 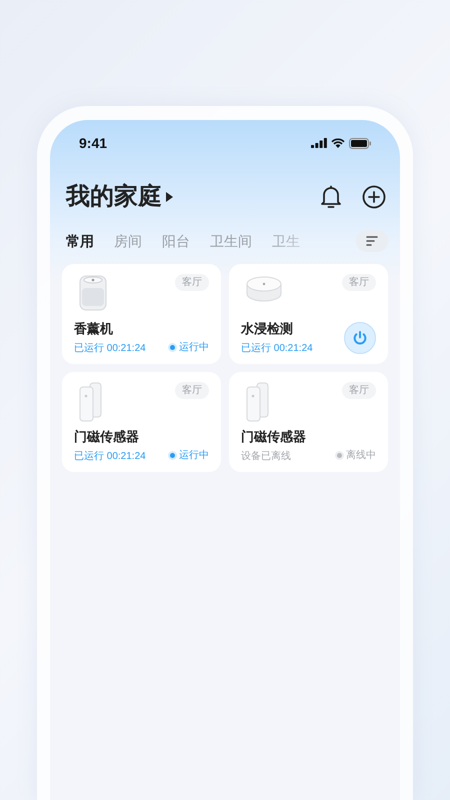 What do you see at coordinates (331, 197) in the screenshot?
I see `bell-icon` at bounding box center [331, 197].